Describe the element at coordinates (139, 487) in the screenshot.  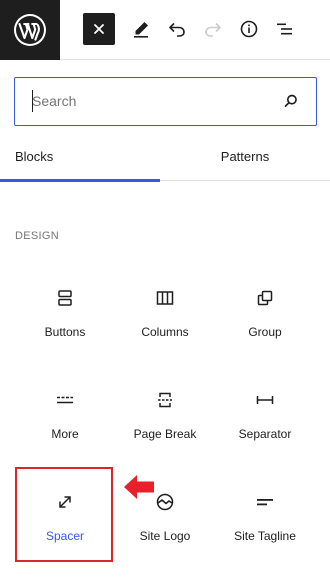
I see `arrow-left-icon` at that location.